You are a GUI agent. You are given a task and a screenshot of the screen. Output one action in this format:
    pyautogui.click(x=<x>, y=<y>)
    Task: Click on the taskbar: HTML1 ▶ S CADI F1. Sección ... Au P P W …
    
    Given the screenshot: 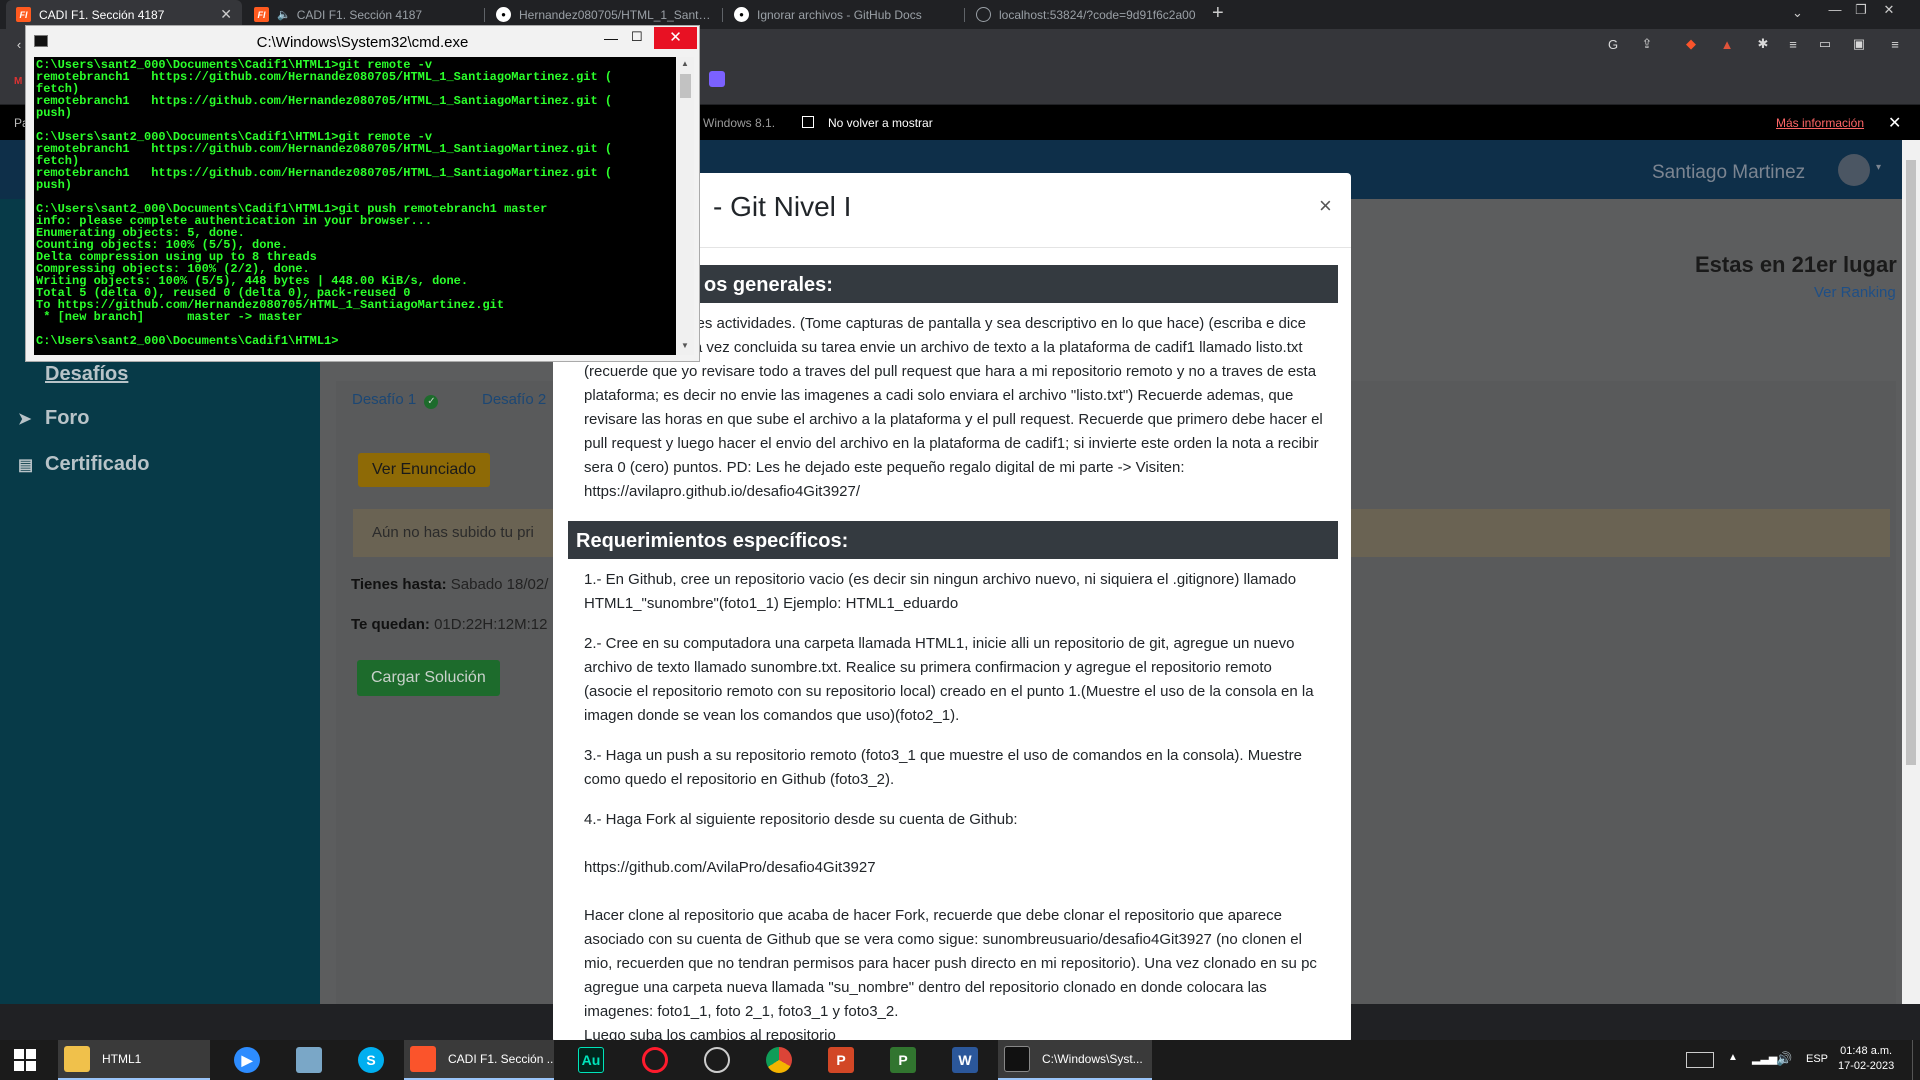 What is the action you would take?
    pyautogui.click(x=960, y=1060)
    